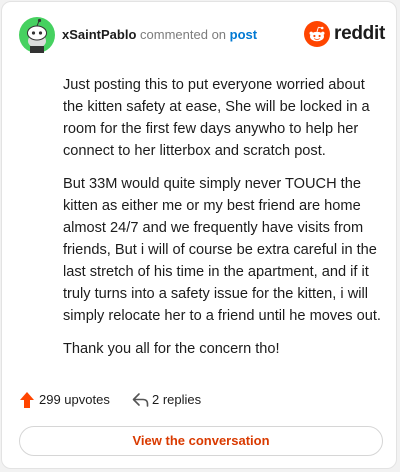 This screenshot has height=472, width=400. I want to click on username-link: xSaintPablo, so click(99, 34).